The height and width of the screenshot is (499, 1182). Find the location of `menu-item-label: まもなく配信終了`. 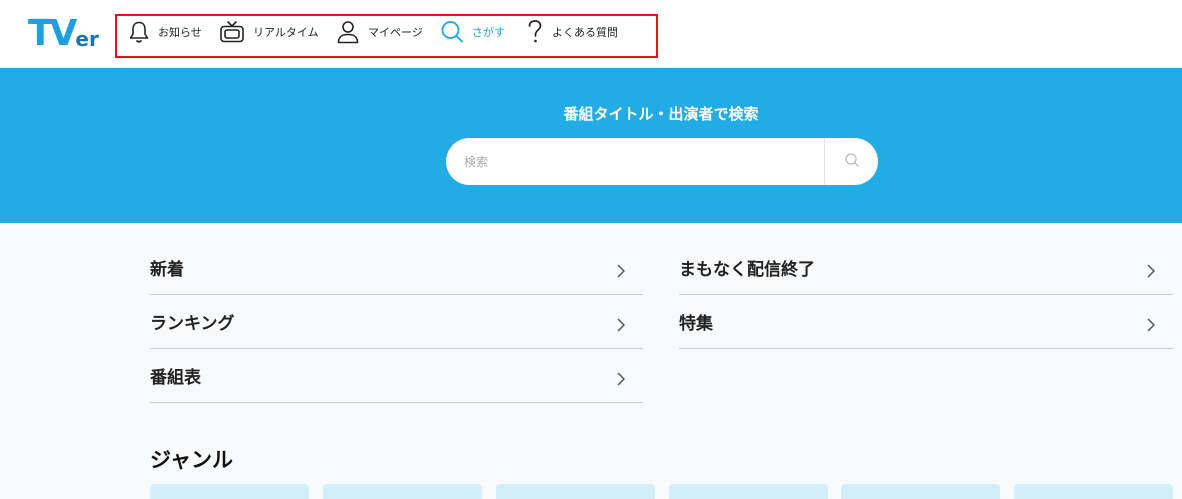

menu-item-label: まもなく配信終了 is located at coordinates (747, 270).